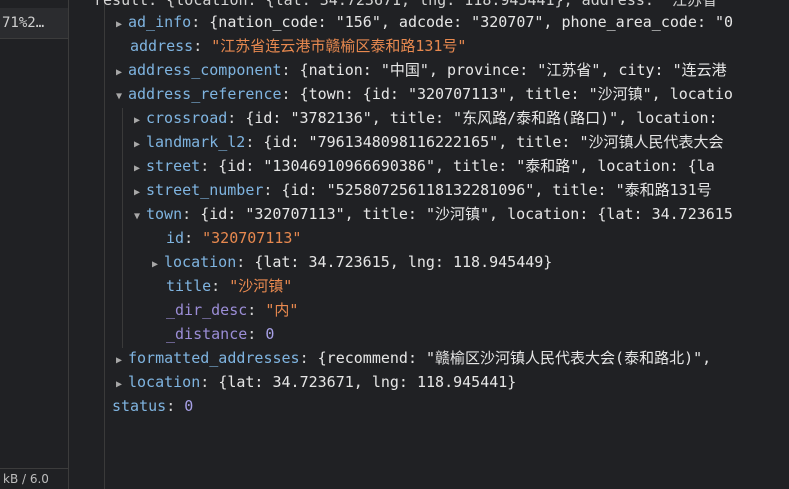 This screenshot has height=489, width=789. I want to click on node-key: id, so click(175, 238).